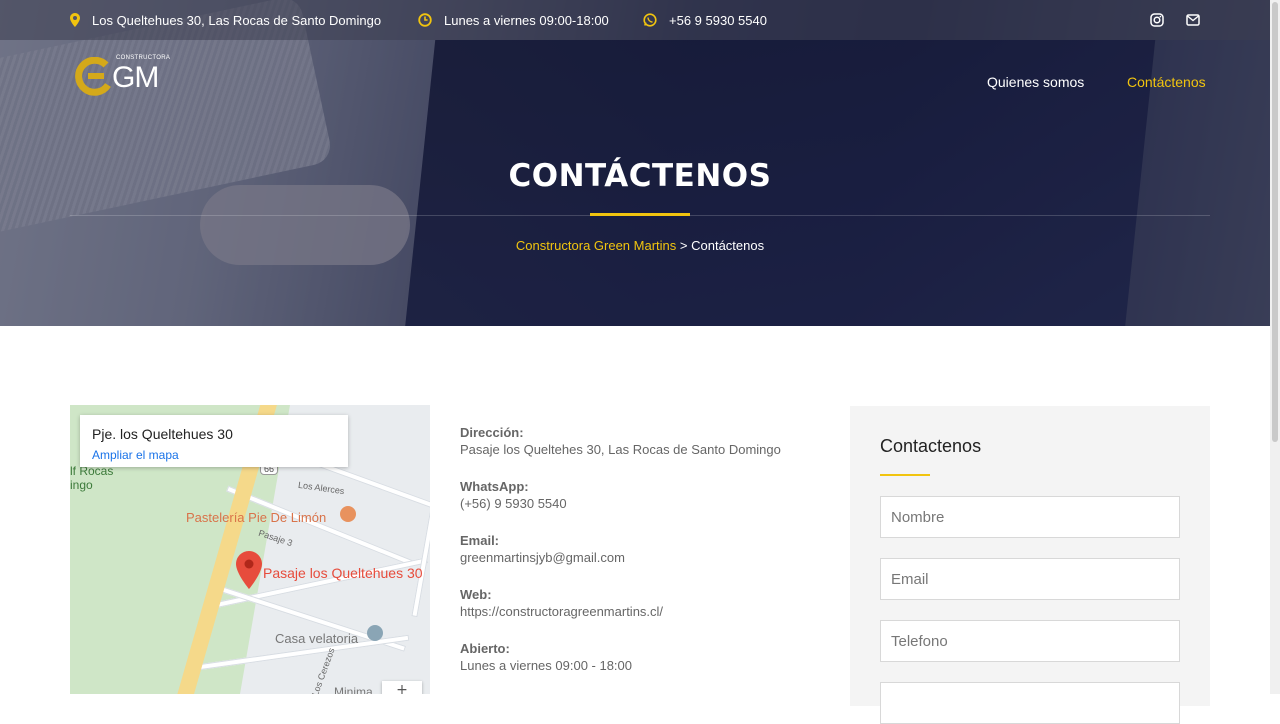 The width and height of the screenshot is (1280, 724). What do you see at coordinates (162, 434) in the screenshot?
I see `map-place-title: Pje. los Queltehues 30` at bounding box center [162, 434].